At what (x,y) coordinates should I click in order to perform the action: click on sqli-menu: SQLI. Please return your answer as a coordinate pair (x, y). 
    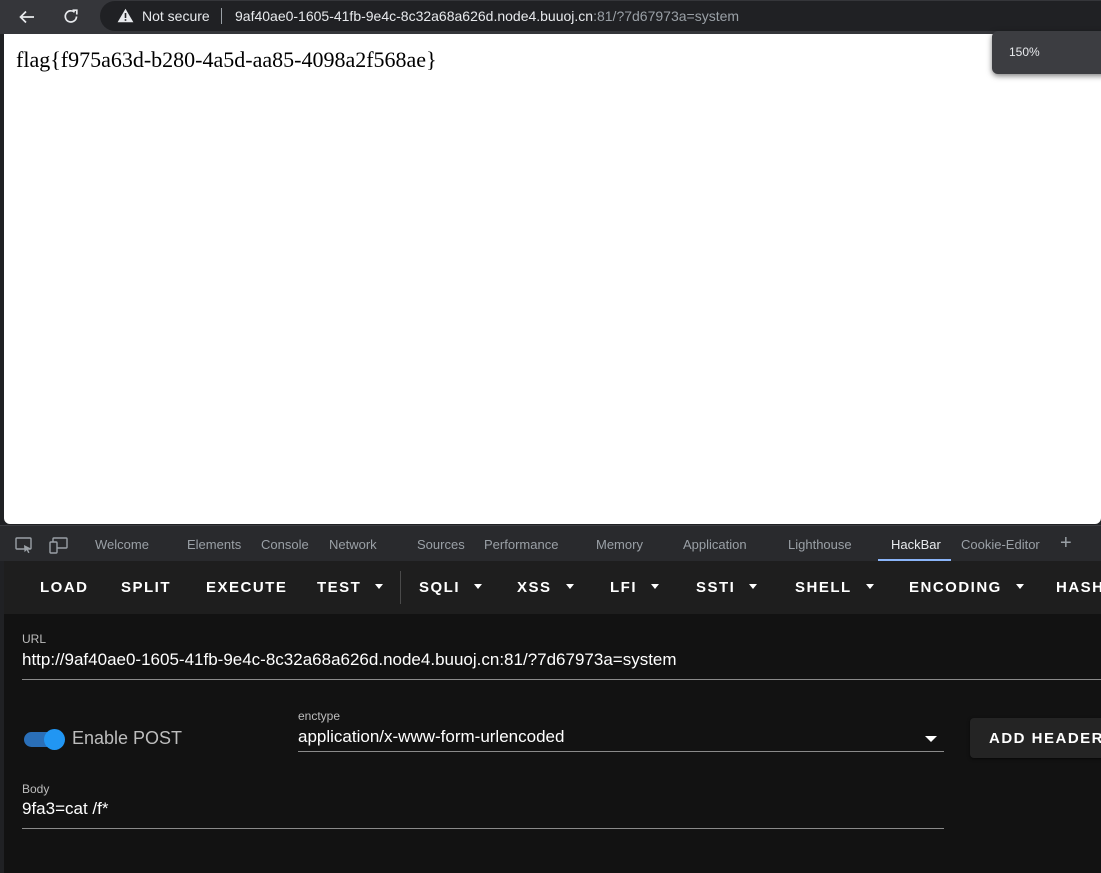
    Looking at the image, I should click on (451, 587).